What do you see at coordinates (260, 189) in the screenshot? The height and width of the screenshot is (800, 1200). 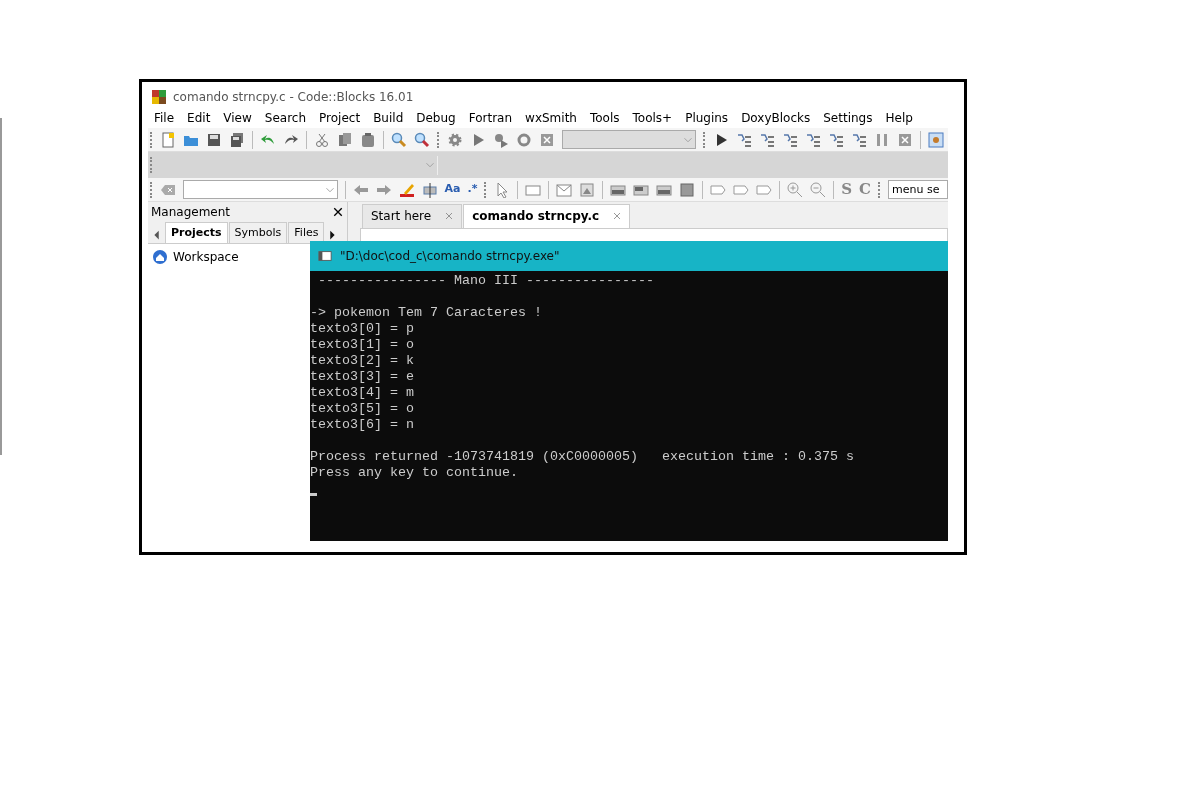 I see `search-dropdown` at bounding box center [260, 189].